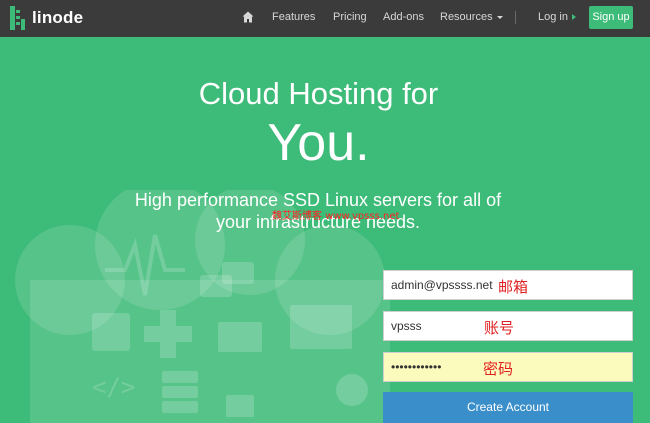  I want to click on username-field, so click(508, 326).